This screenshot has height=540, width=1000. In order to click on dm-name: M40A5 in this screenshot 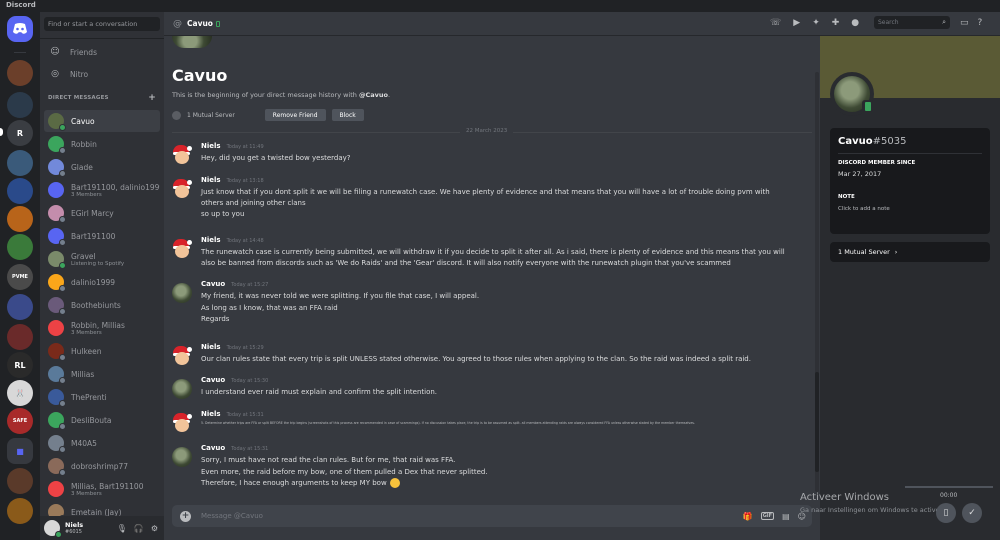, I will do `click(84, 443)`.